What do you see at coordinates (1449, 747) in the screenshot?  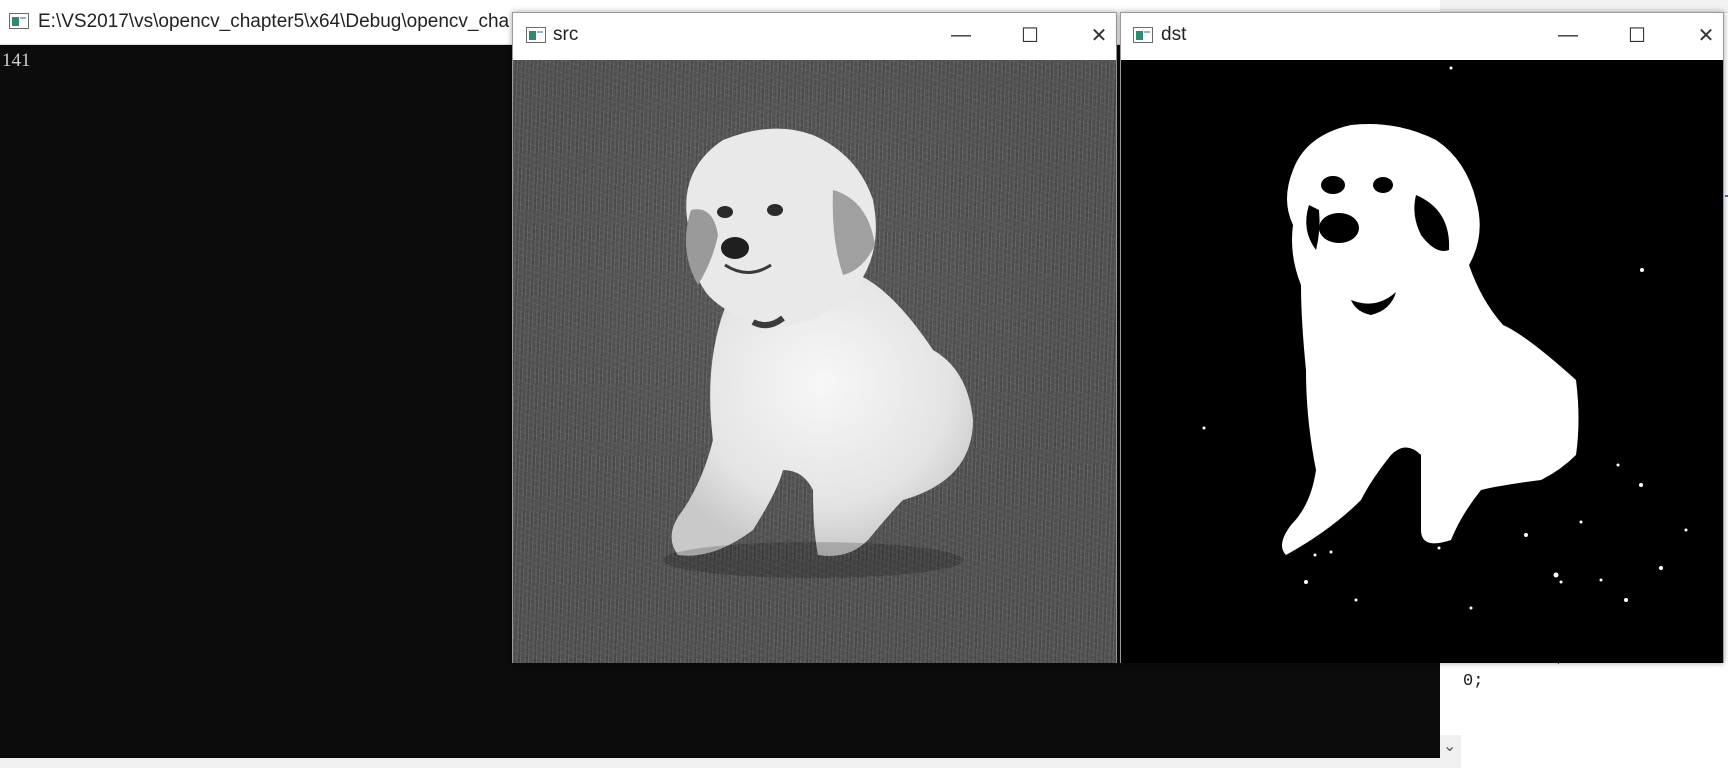 I see `chevron-down-icon: ⌄` at bounding box center [1449, 747].